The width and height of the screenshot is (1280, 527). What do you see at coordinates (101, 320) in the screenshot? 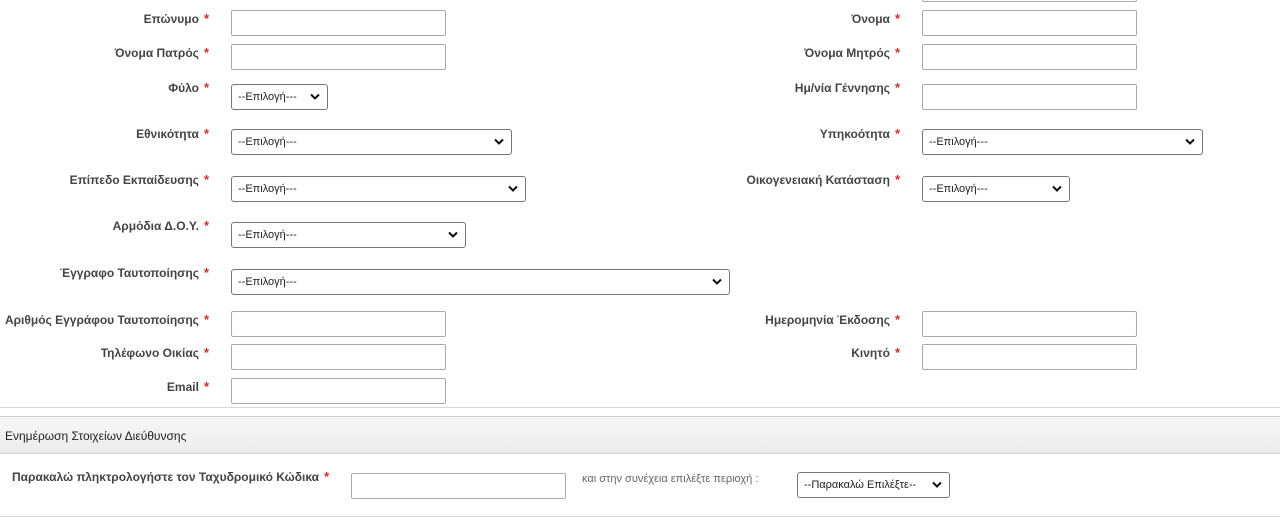
I see `id-number-label-text: Αριθμός Εγγράφου Ταυτοποίησης` at bounding box center [101, 320].